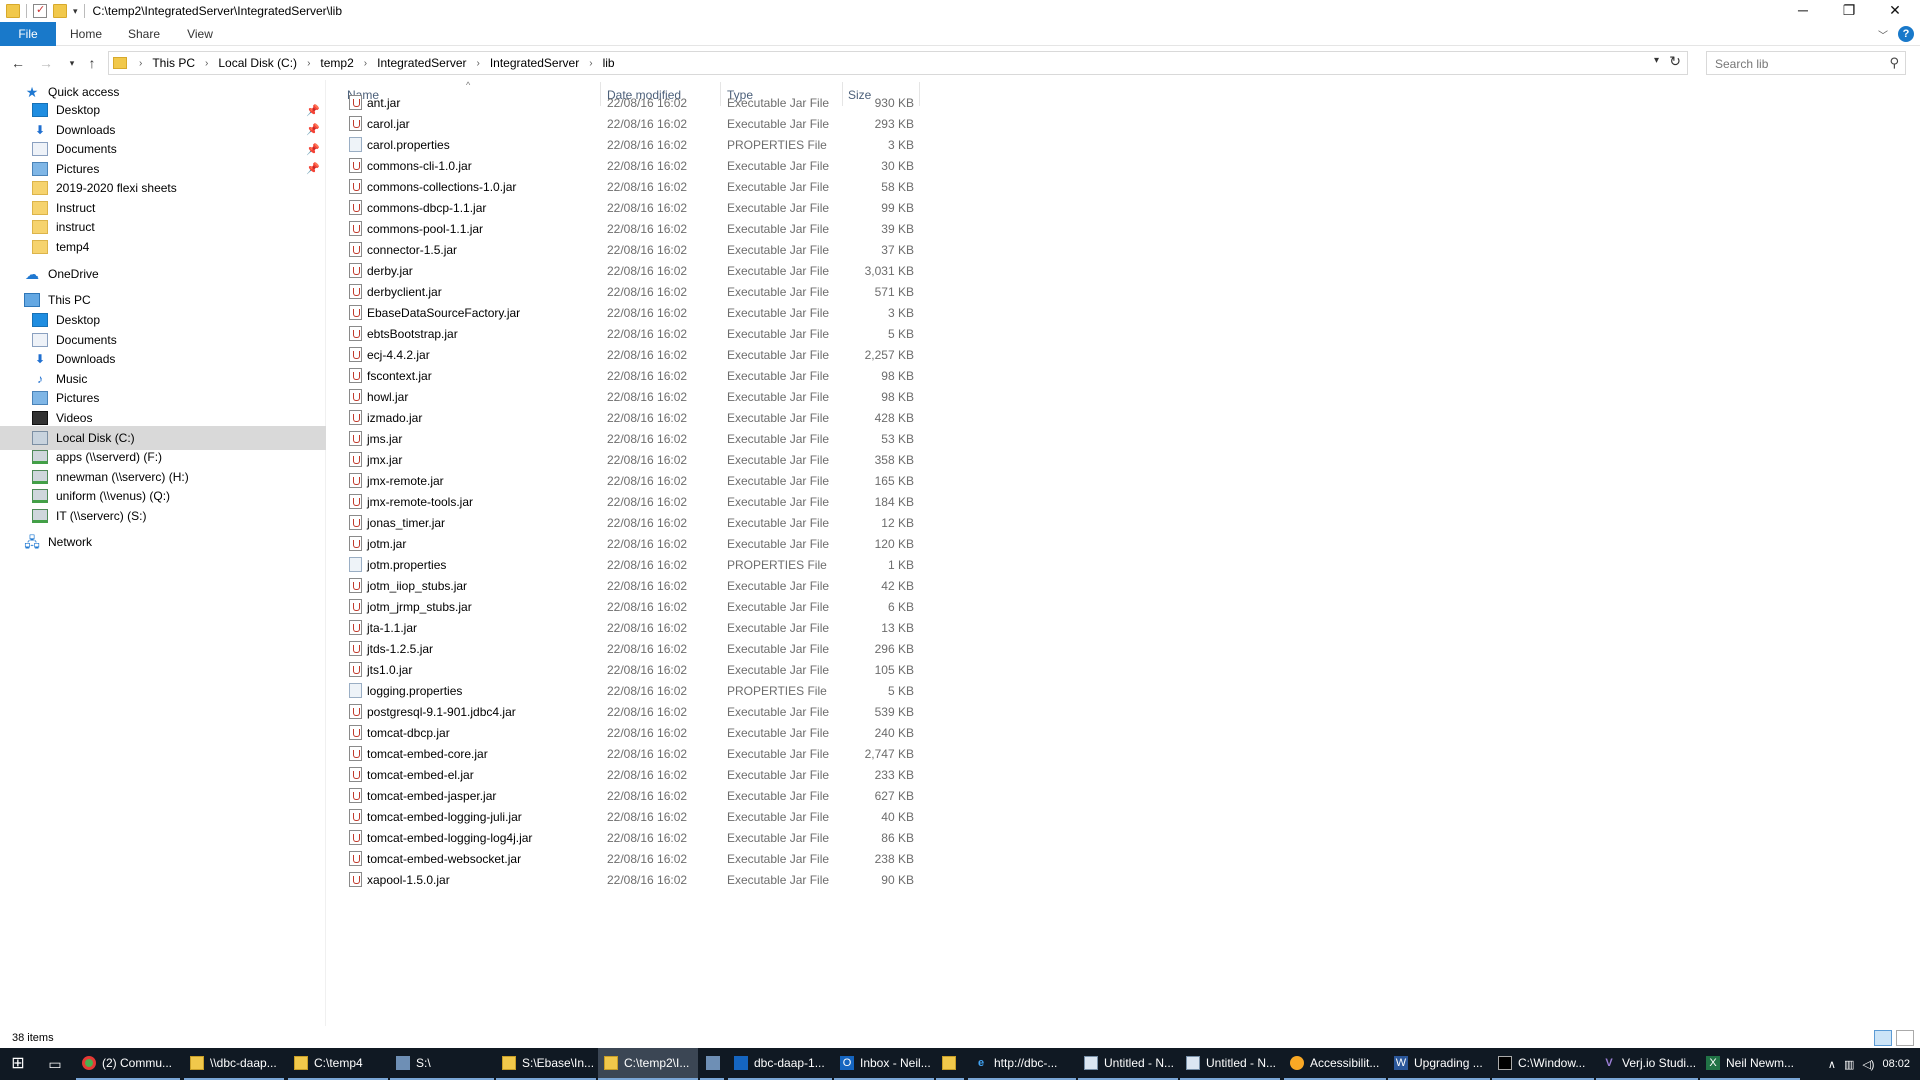  Describe the element at coordinates (75, 11) in the screenshot. I see `qat-dropdown-icon: ▾` at that location.